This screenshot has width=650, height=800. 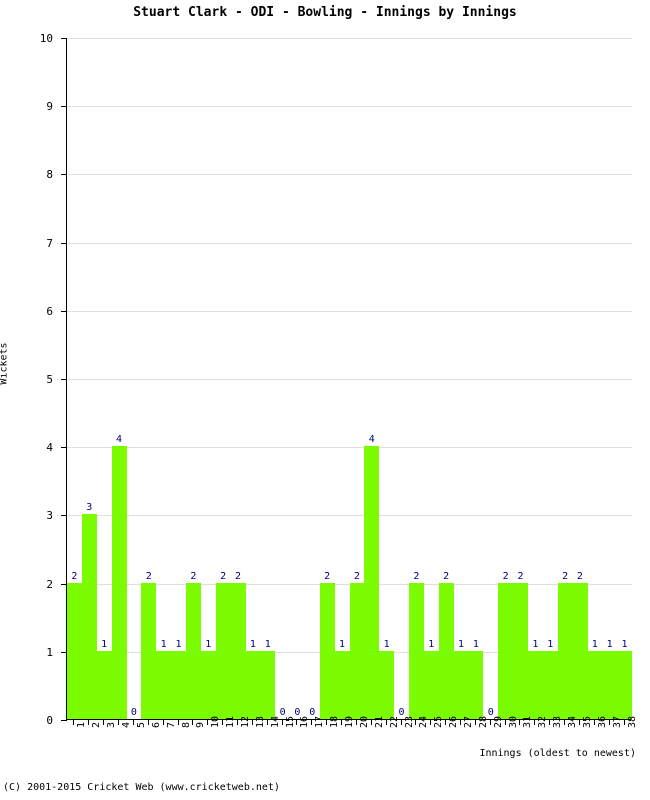 What do you see at coordinates (231, 721) in the screenshot?
I see `x-tick-label: 11` at bounding box center [231, 721].